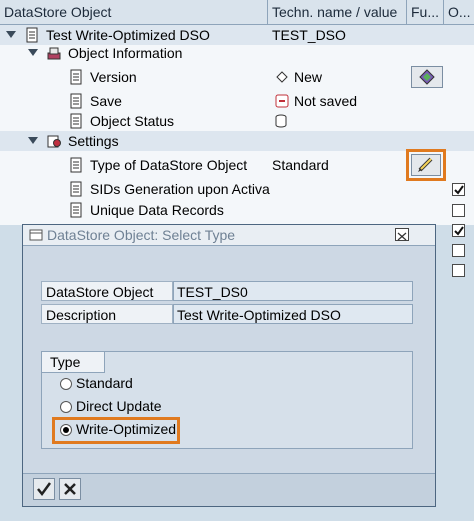 The height and width of the screenshot is (521, 474). I want to click on cancel-button, so click(70, 489).